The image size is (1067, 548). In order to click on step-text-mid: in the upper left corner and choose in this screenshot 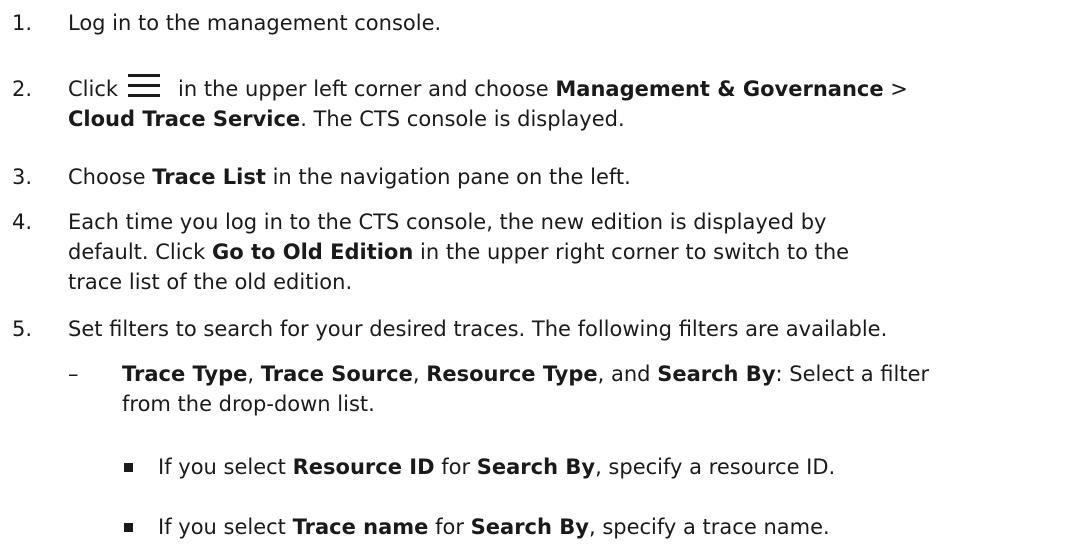, I will do `click(363, 89)`.